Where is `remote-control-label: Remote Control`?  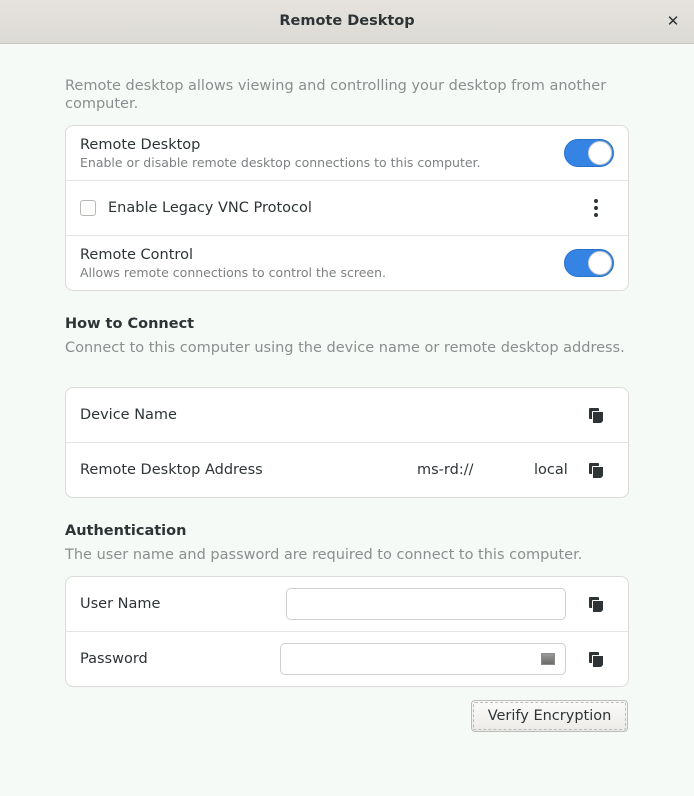
remote-control-label: Remote Control is located at coordinates (136, 255).